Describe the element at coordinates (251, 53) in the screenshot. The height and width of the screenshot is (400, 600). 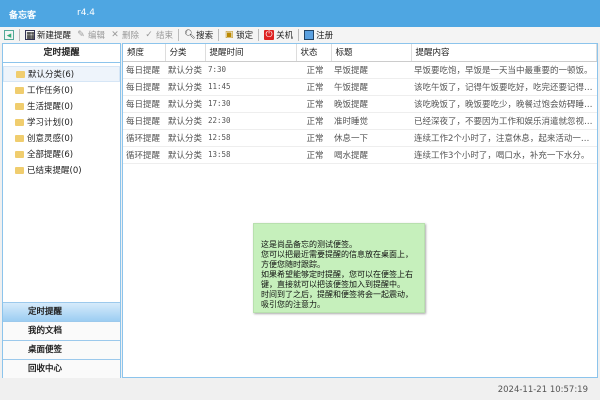
I see `col-time: 提醒时间` at that location.